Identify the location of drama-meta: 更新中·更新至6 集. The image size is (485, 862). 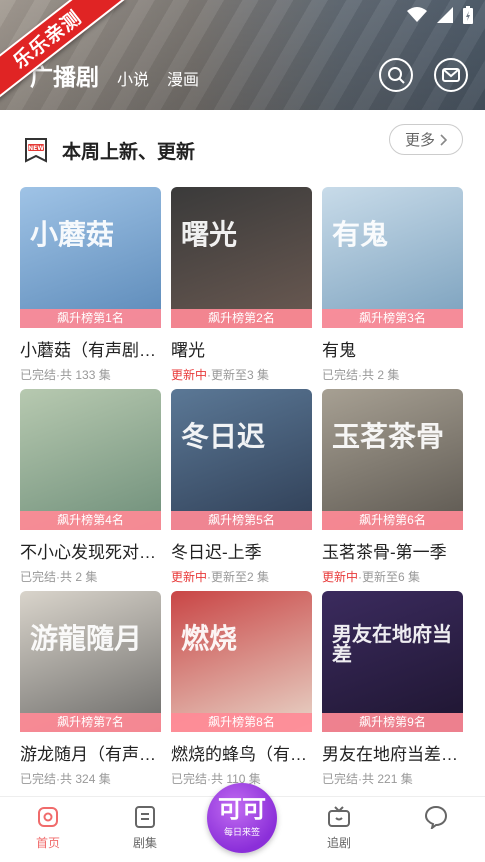
(392, 576).